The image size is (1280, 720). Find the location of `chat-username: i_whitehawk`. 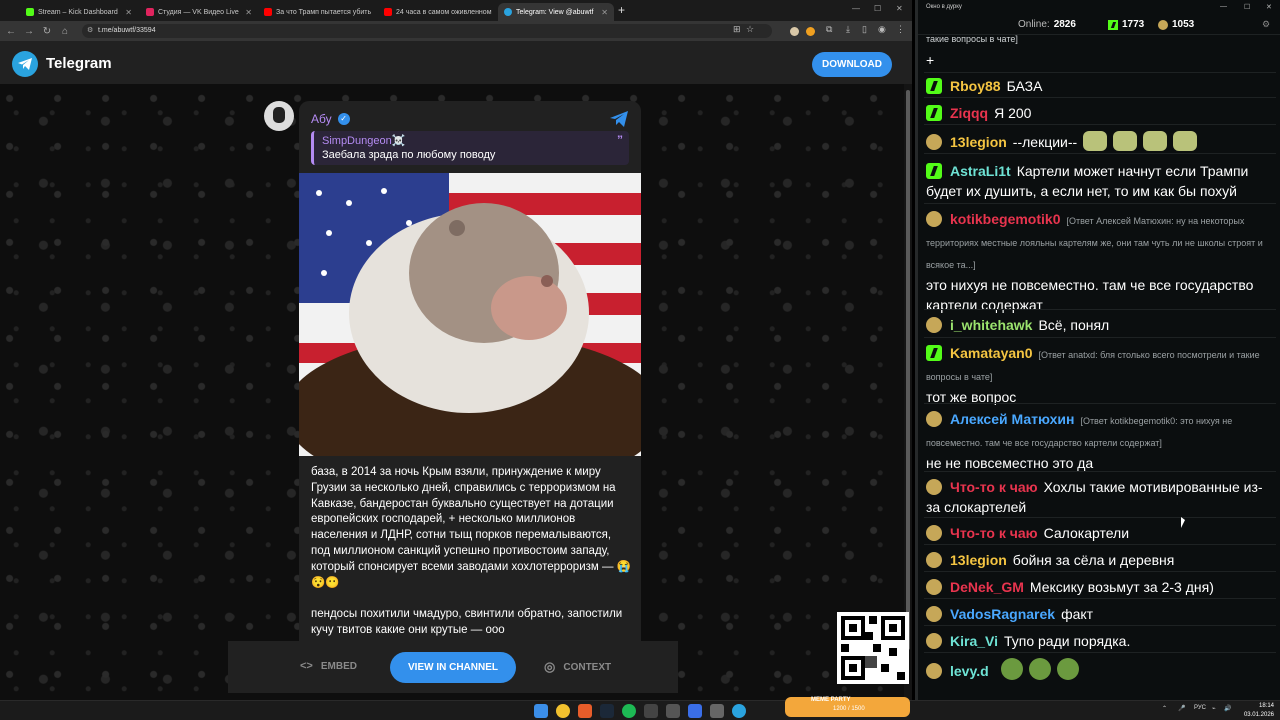

chat-username: i_whitehawk is located at coordinates (991, 325).